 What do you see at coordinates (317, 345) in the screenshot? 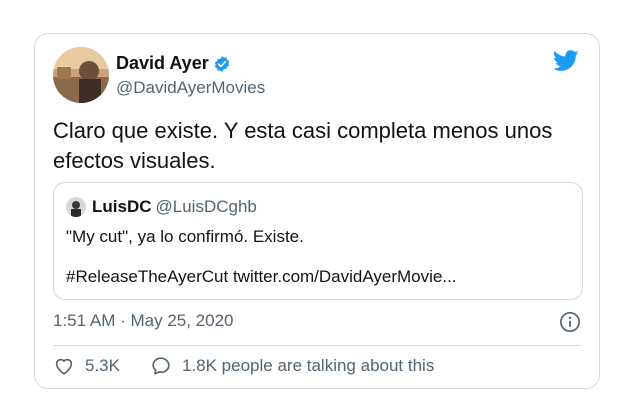
I see `divider` at bounding box center [317, 345].